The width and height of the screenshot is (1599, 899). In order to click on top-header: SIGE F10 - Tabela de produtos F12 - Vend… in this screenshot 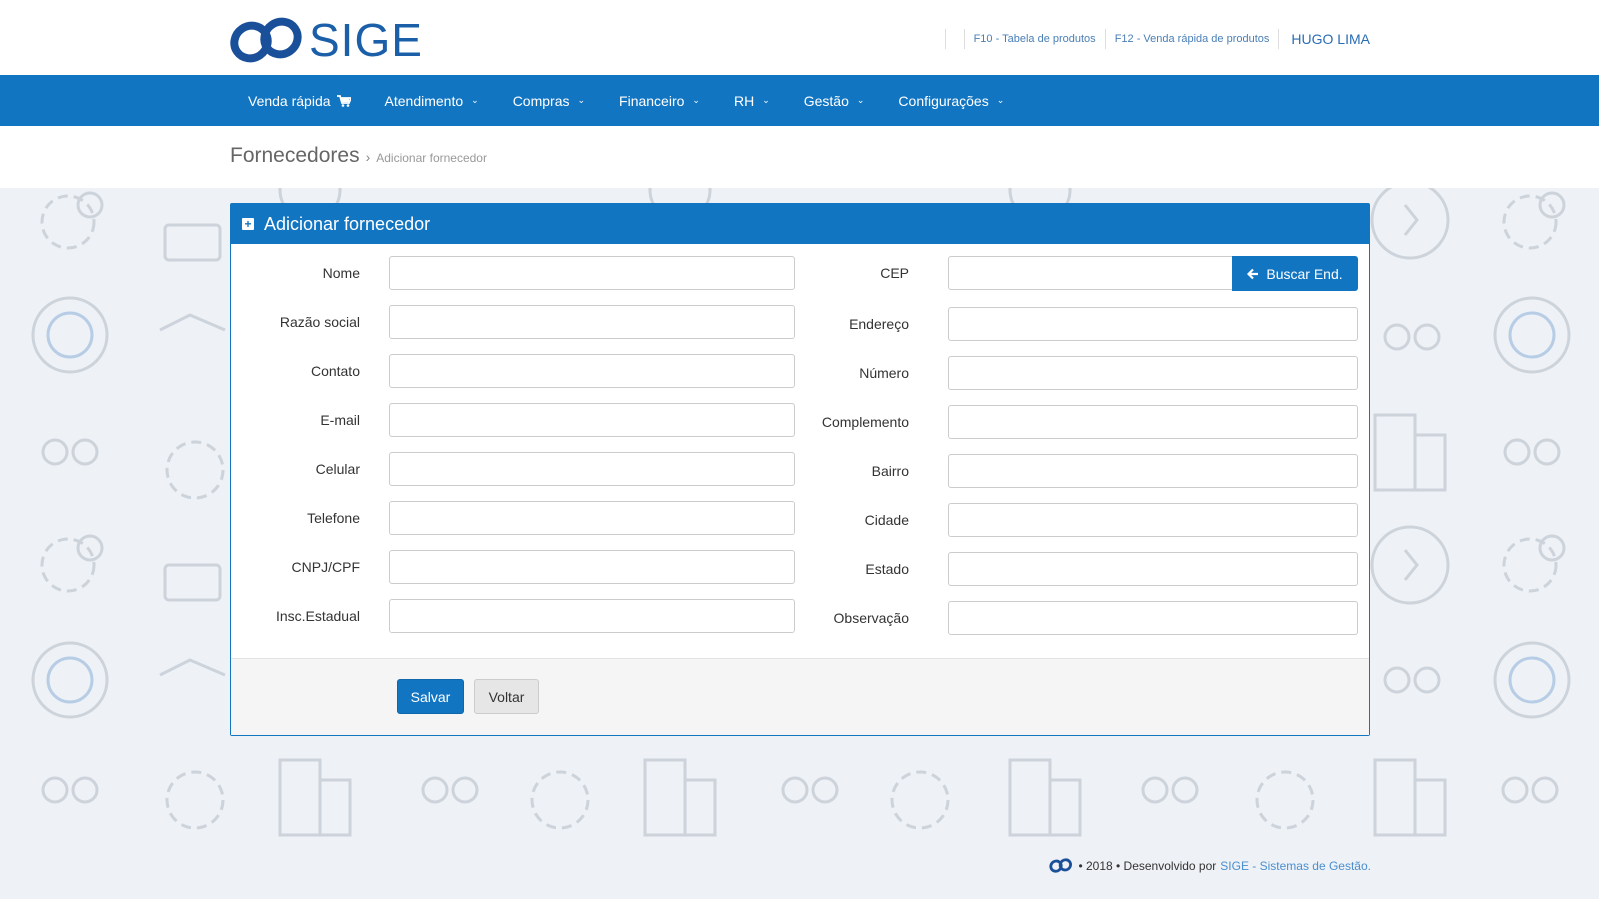, I will do `click(799, 37)`.